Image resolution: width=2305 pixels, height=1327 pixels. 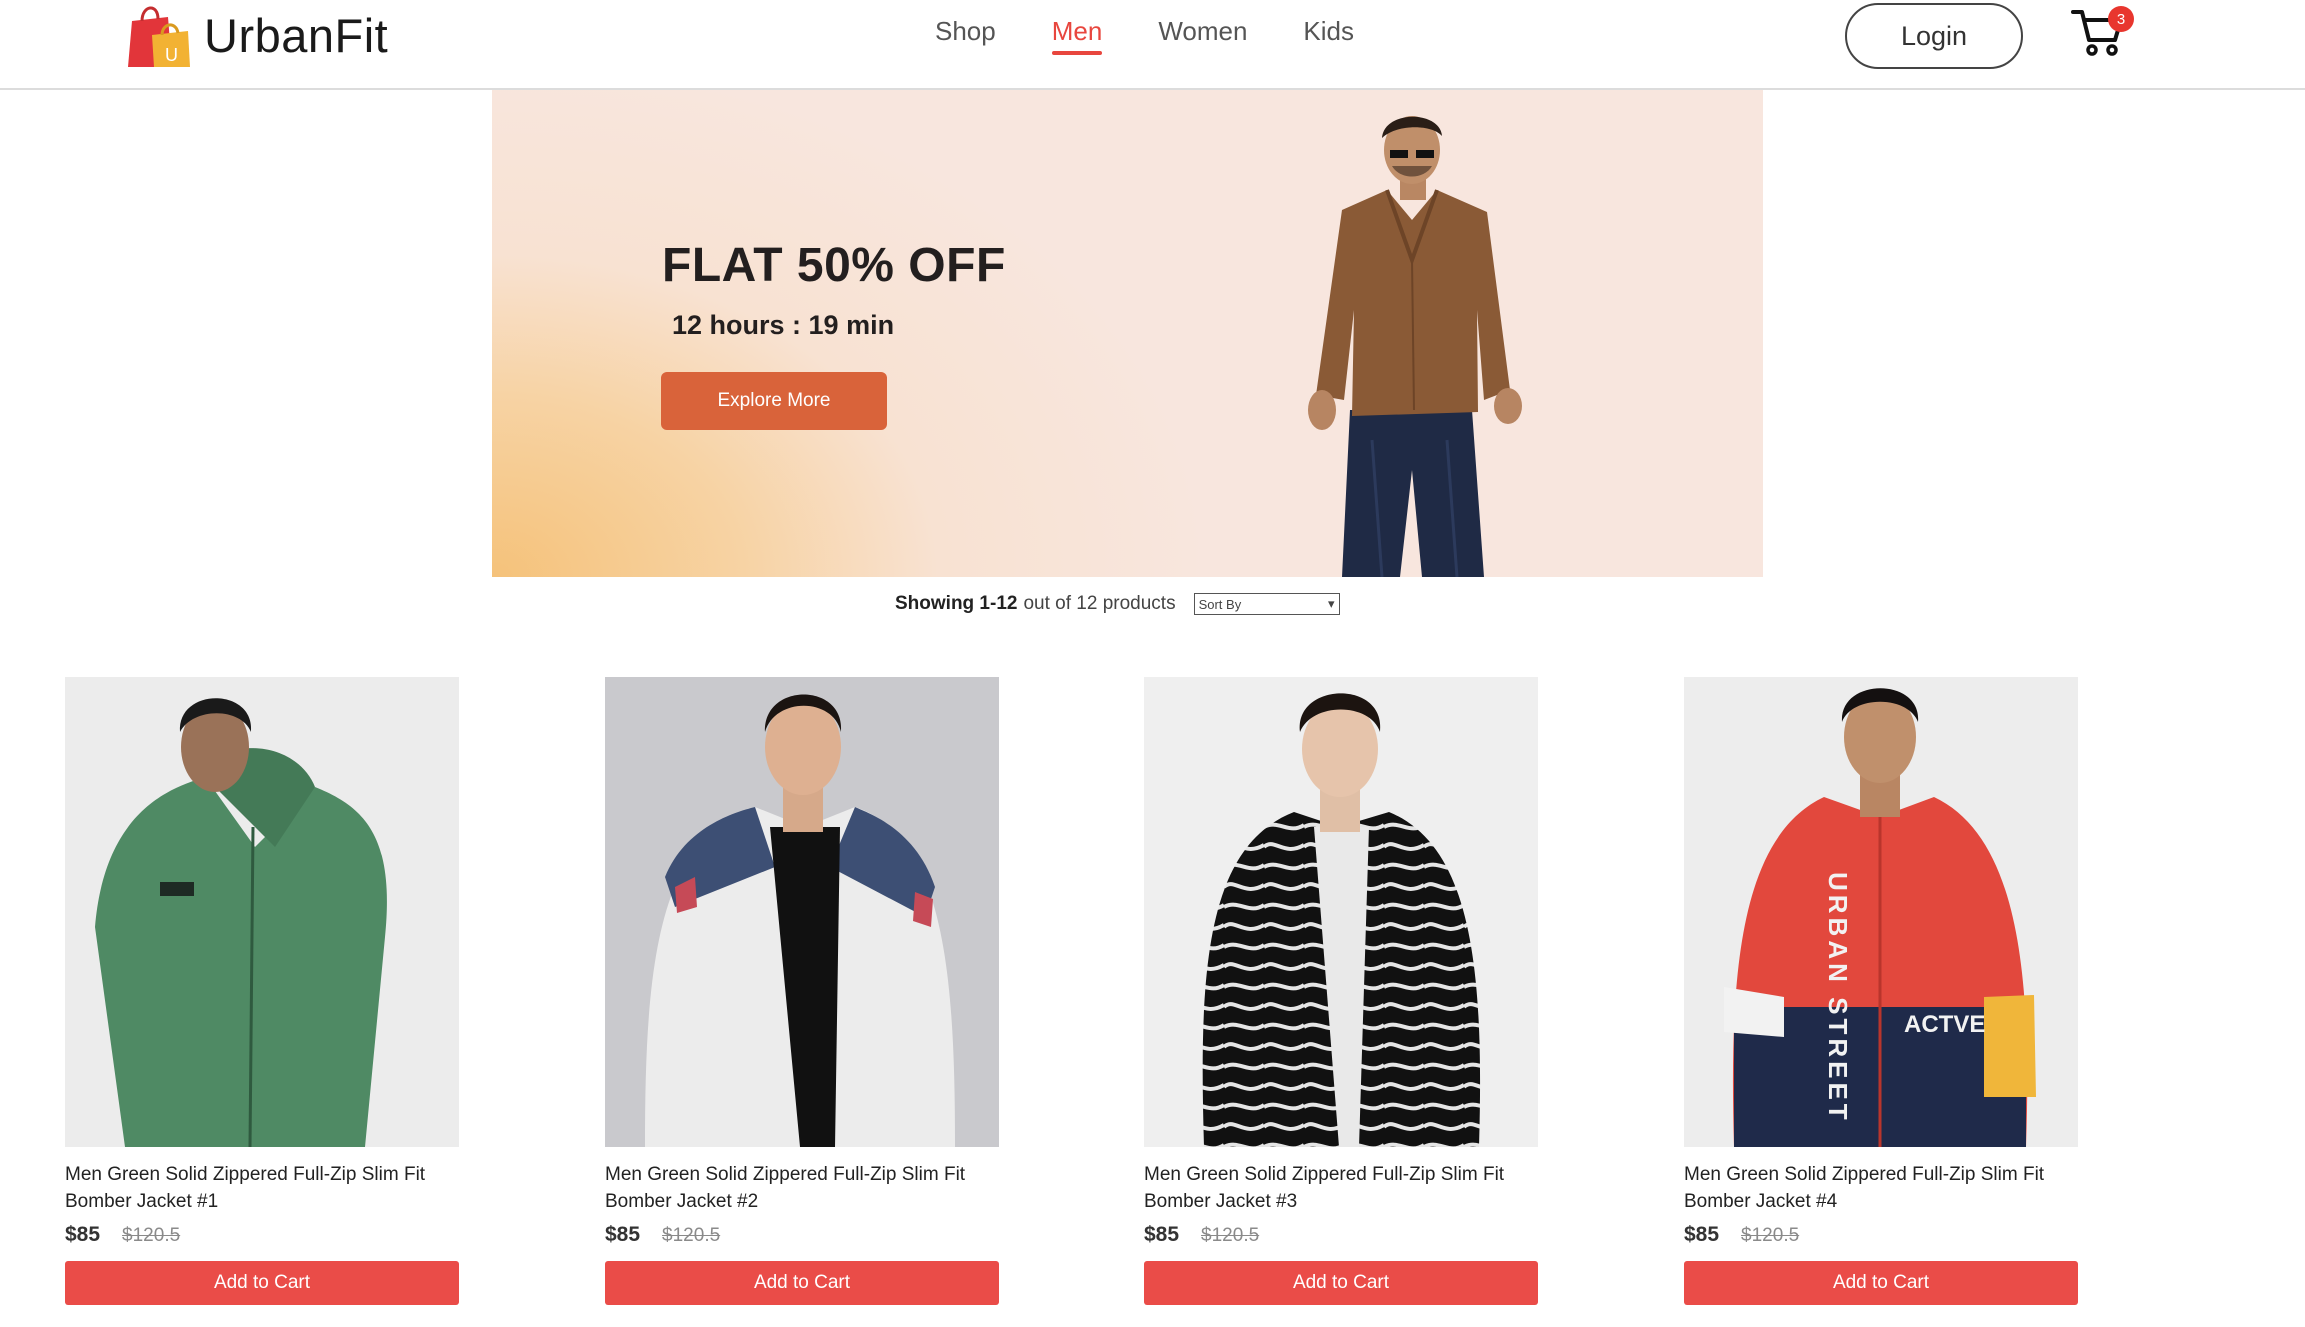 I want to click on sort-by-select: Sort By ▾, so click(x=1266, y=604).